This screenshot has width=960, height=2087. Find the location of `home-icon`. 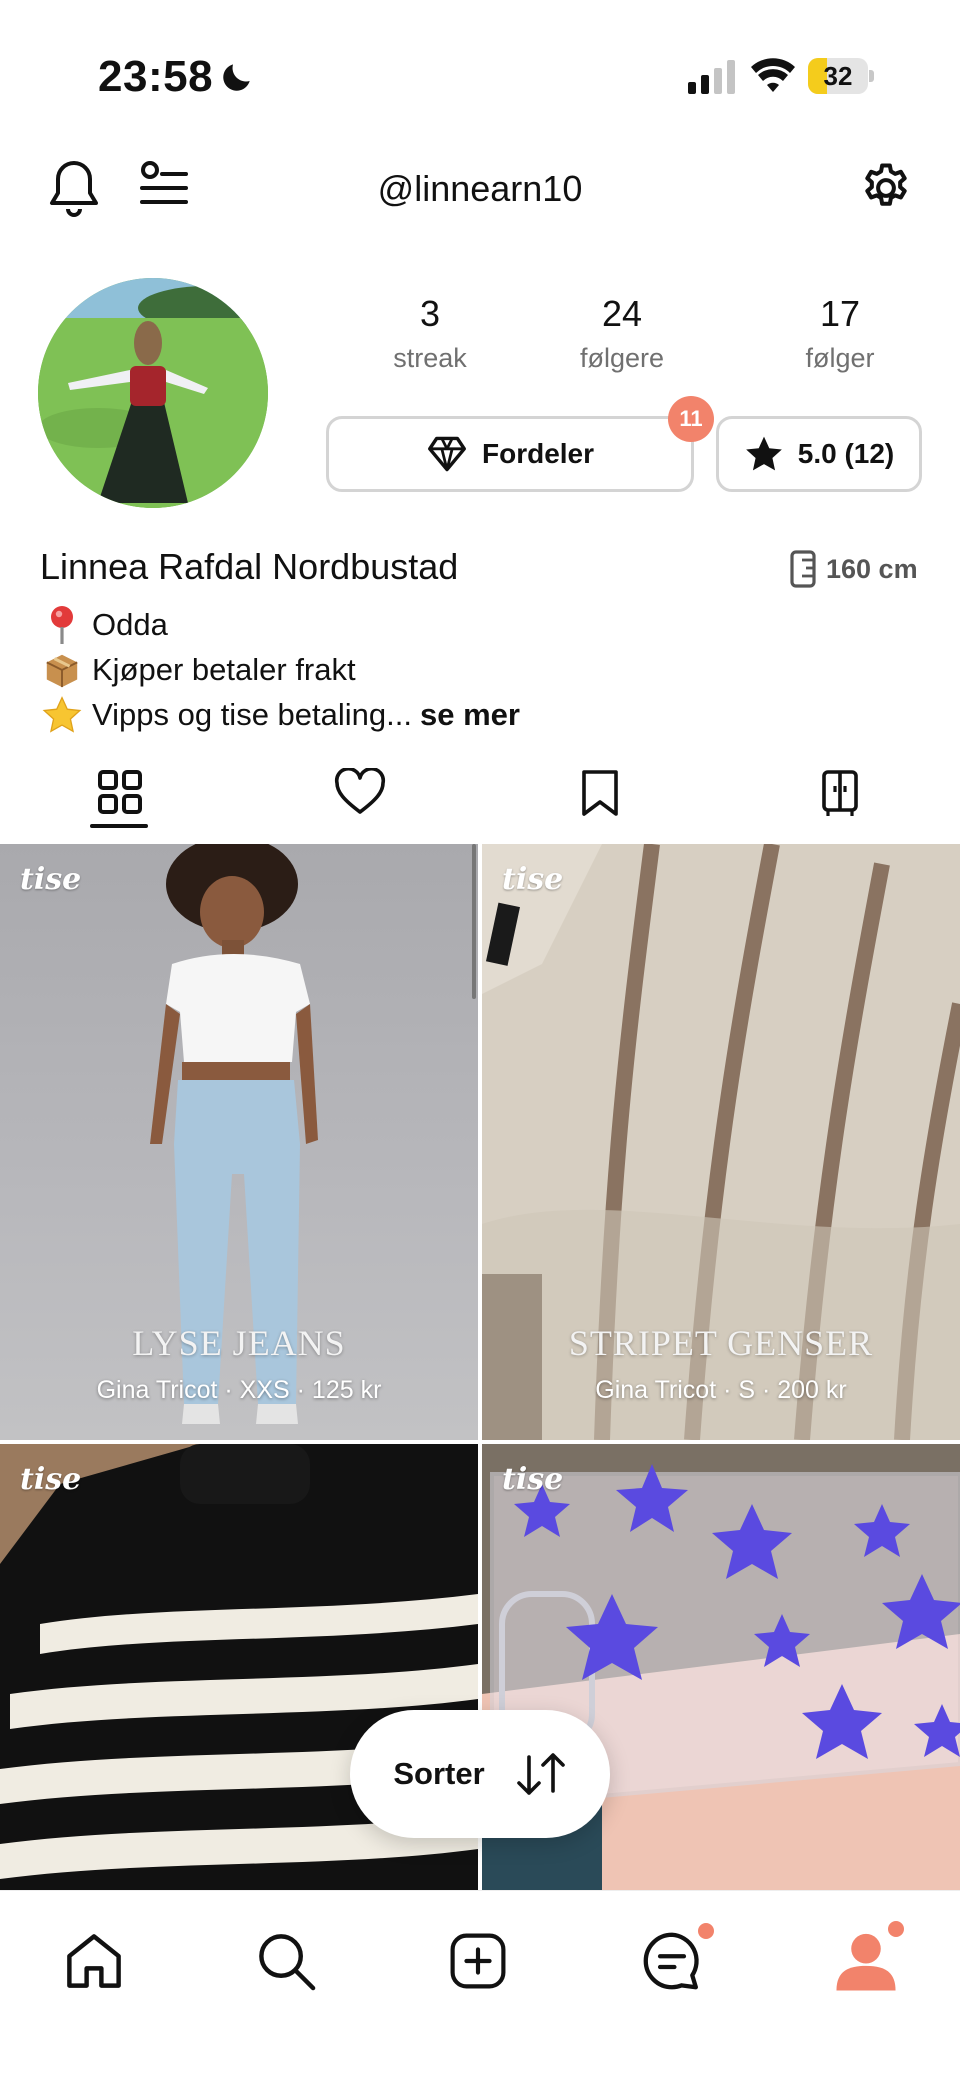

home-icon is located at coordinates (94, 1961).